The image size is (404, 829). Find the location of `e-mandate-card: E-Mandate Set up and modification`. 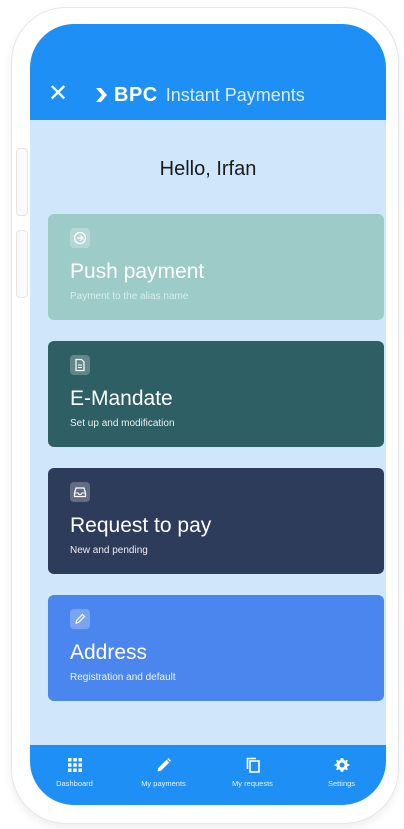

e-mandate-card: E-Mandate Set up and modification is located at coordinates (216, 394).